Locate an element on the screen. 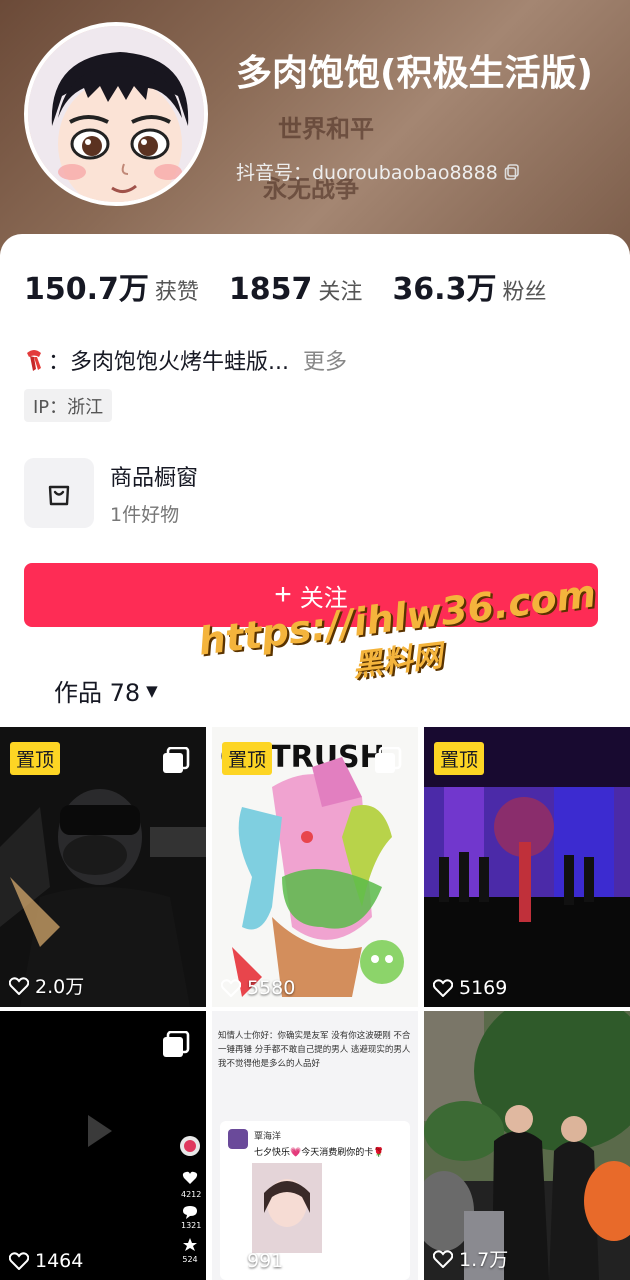  like-count: 991 is located at coordinates (252, 1261).